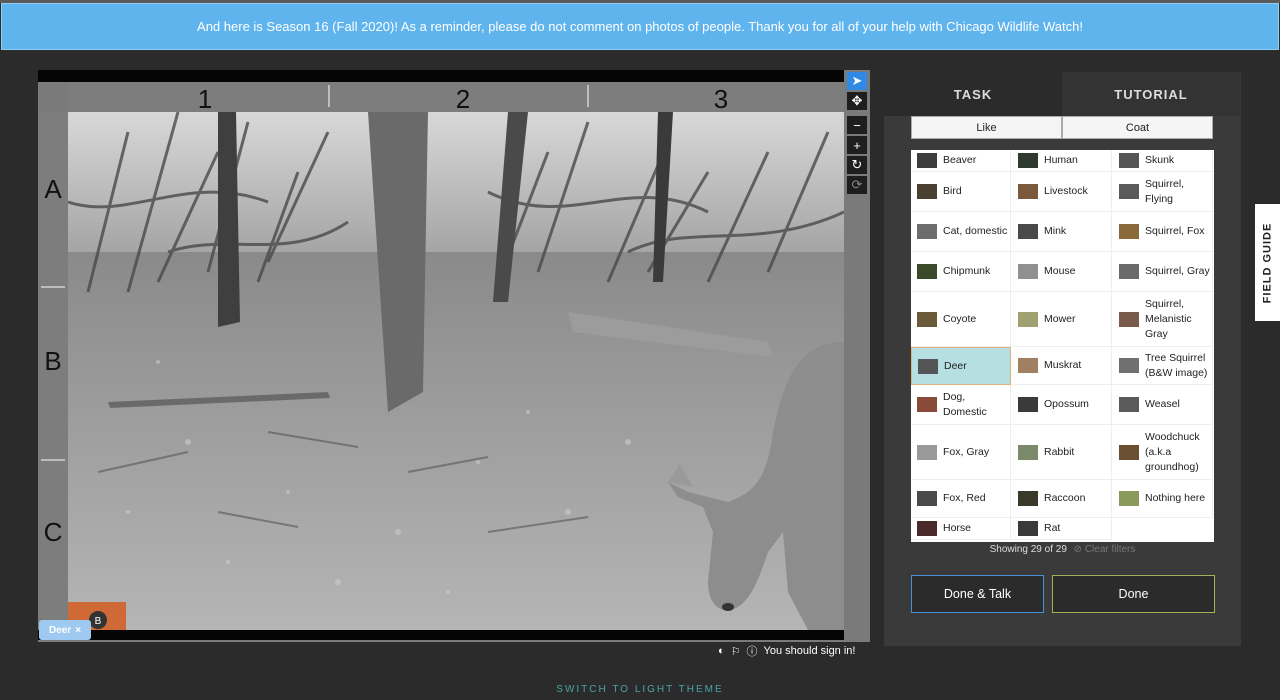  What do you see at coordinates (1160, 160) in the screenshot?
I see `species-choice-label: Skunk` at bounding box center [1160, 160].